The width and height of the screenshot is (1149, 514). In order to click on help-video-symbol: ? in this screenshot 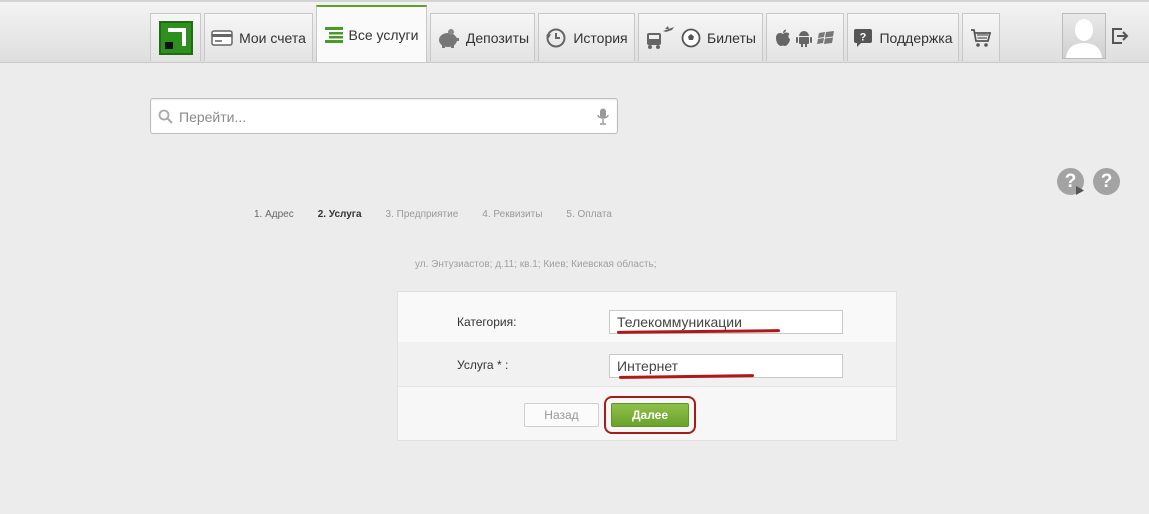, I will do `click(1070, 181)`.